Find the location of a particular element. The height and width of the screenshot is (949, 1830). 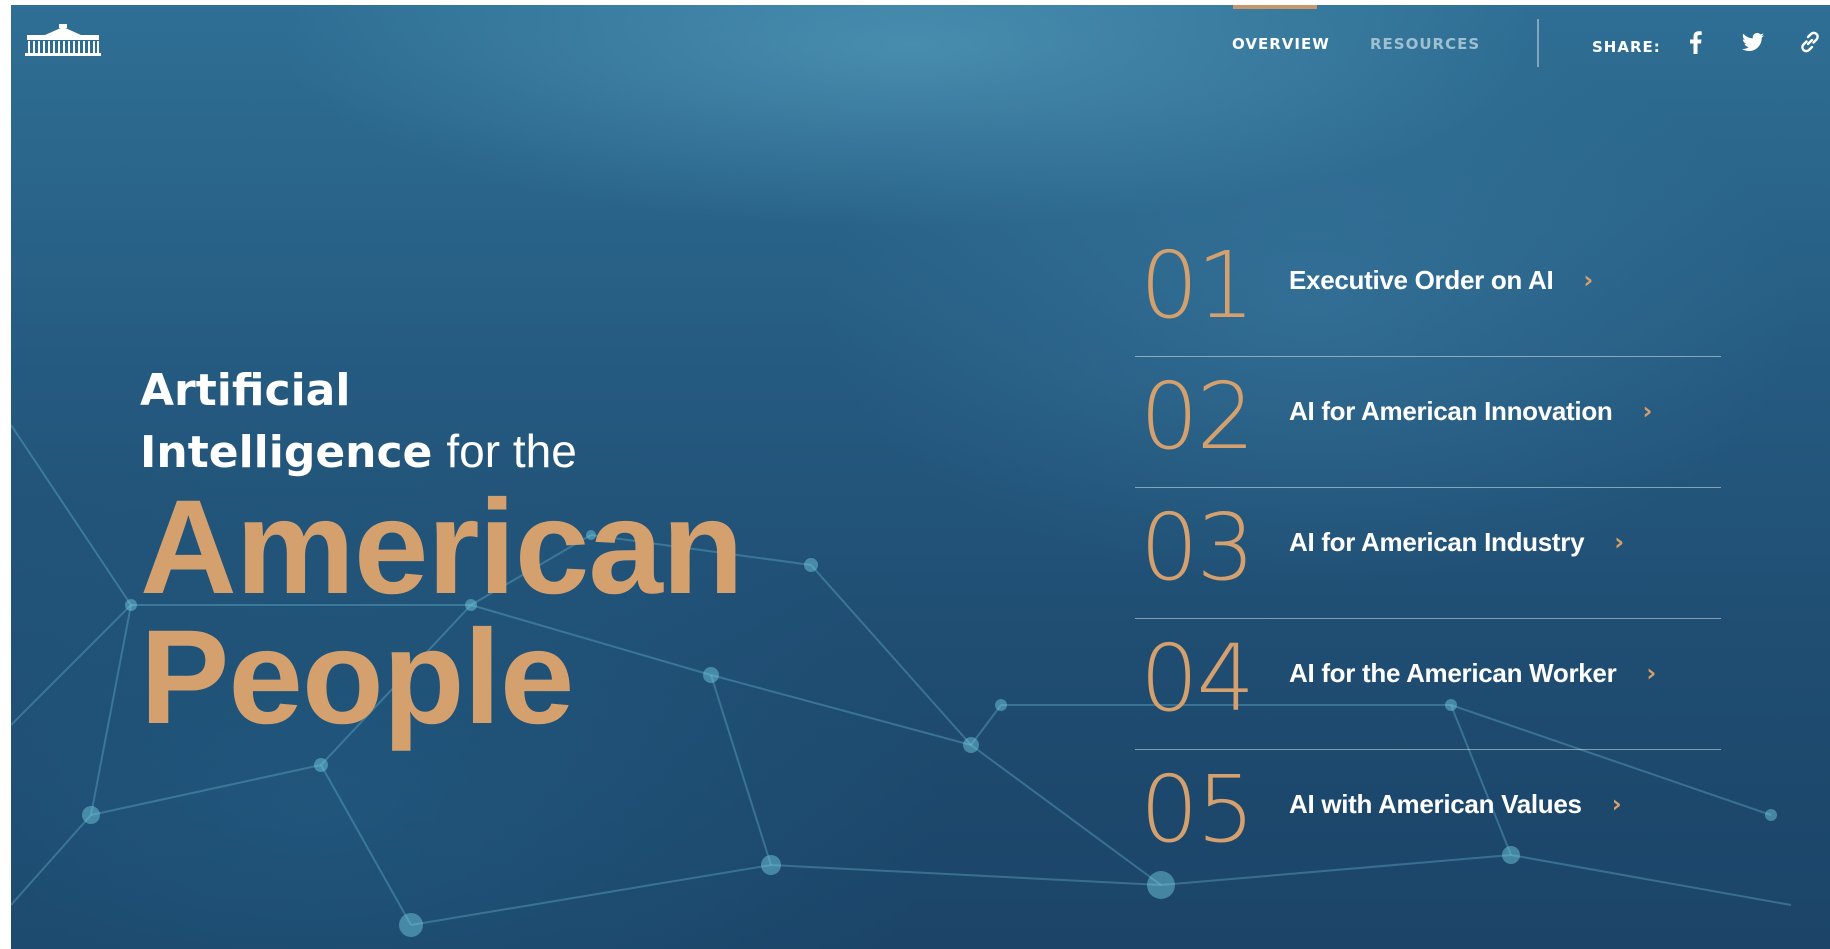

menu-item-label: AI for American Industry is located at coordinates (1437, 542).